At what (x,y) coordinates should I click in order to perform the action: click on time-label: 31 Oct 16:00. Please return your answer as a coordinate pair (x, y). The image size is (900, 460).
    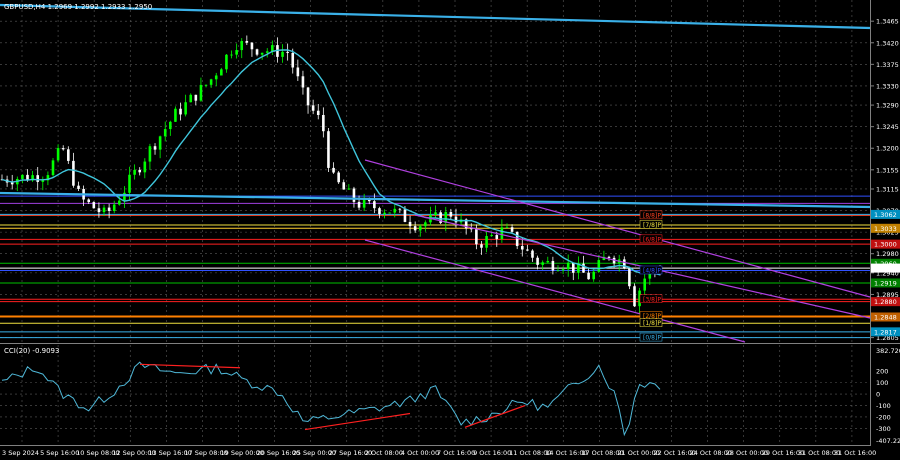
    Looking at the image, I should click on (855, 453).